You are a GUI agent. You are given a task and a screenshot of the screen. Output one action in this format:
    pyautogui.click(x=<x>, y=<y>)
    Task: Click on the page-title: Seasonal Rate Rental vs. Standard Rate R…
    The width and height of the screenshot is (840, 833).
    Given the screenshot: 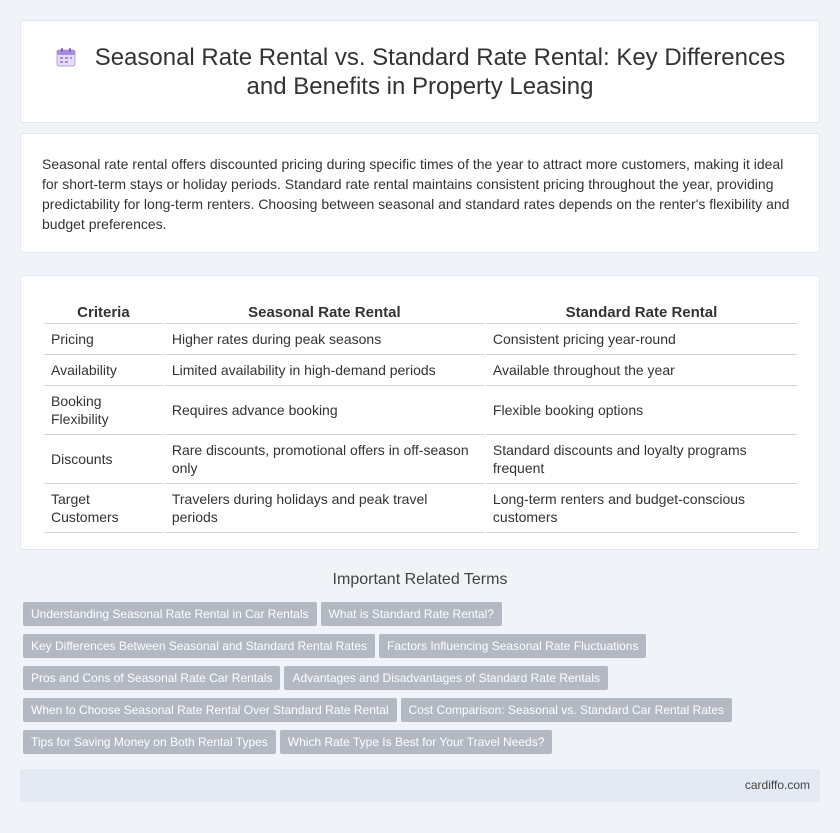 What is the action you would take?
    pyautogui.click(x=420, y=72)
    